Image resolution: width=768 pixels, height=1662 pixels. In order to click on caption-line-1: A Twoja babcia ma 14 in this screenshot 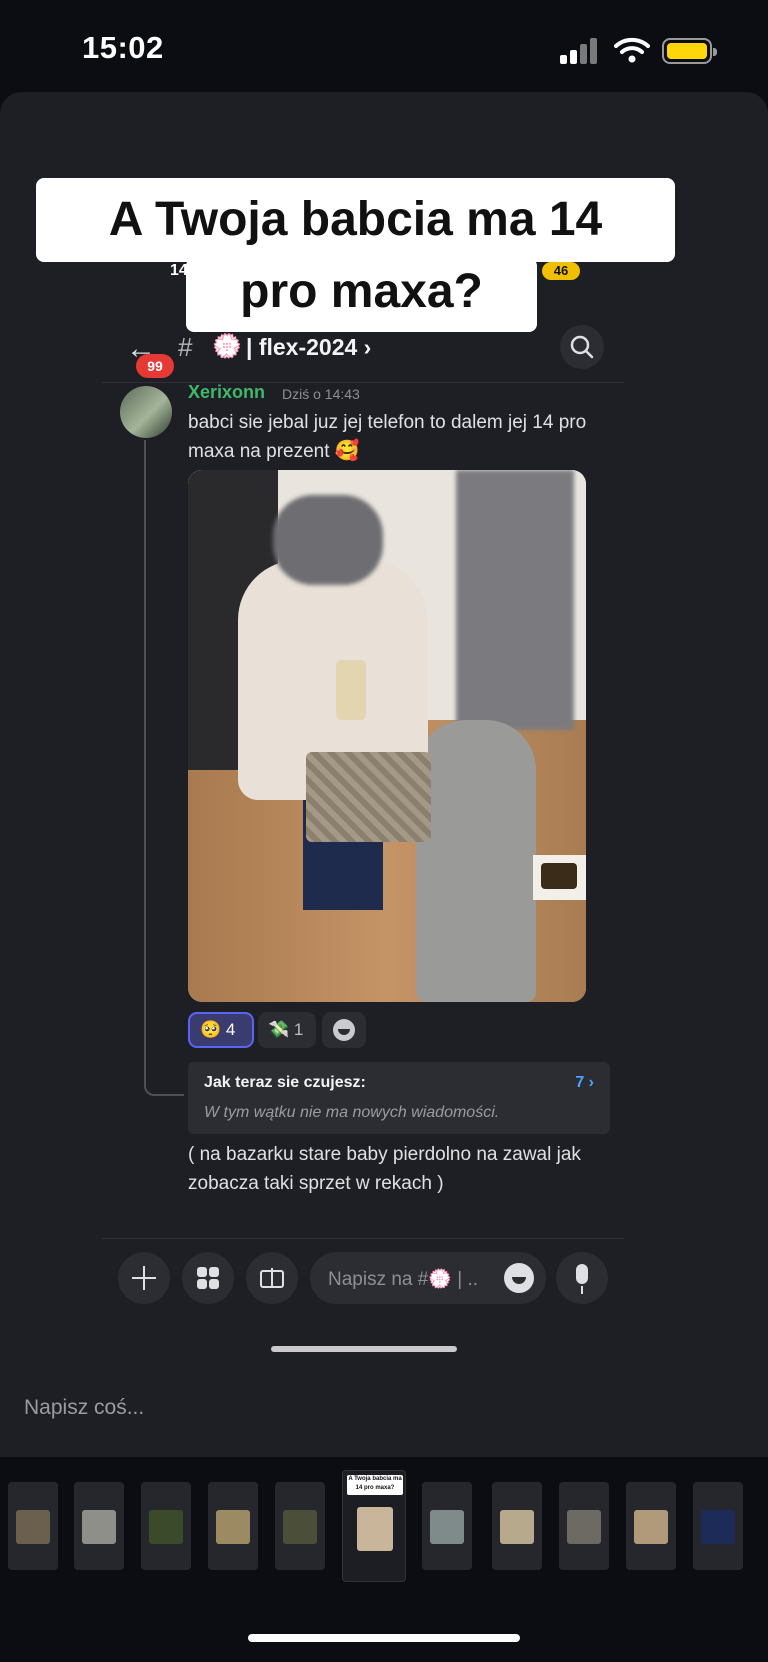, I will do `click(355, 220)`.